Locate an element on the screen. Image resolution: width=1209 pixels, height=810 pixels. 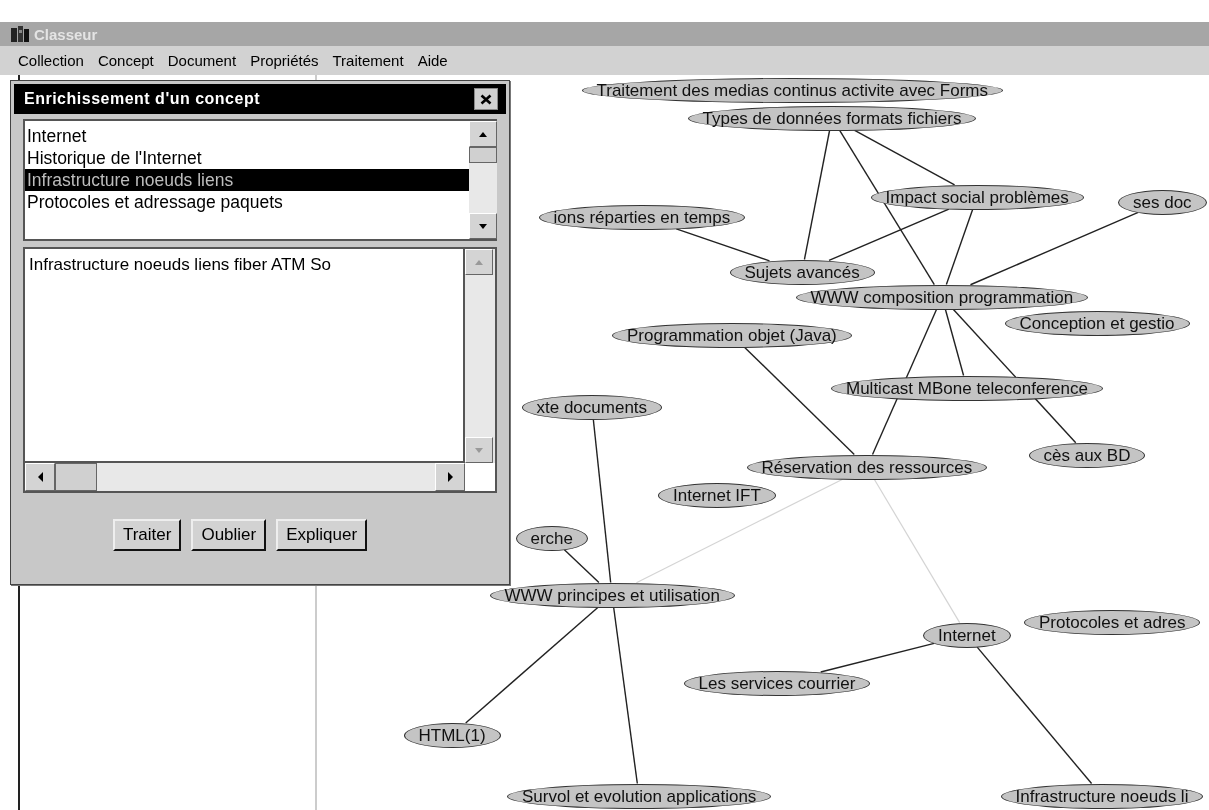
dialog-button: Oublier is located at coordinates (229, 535).